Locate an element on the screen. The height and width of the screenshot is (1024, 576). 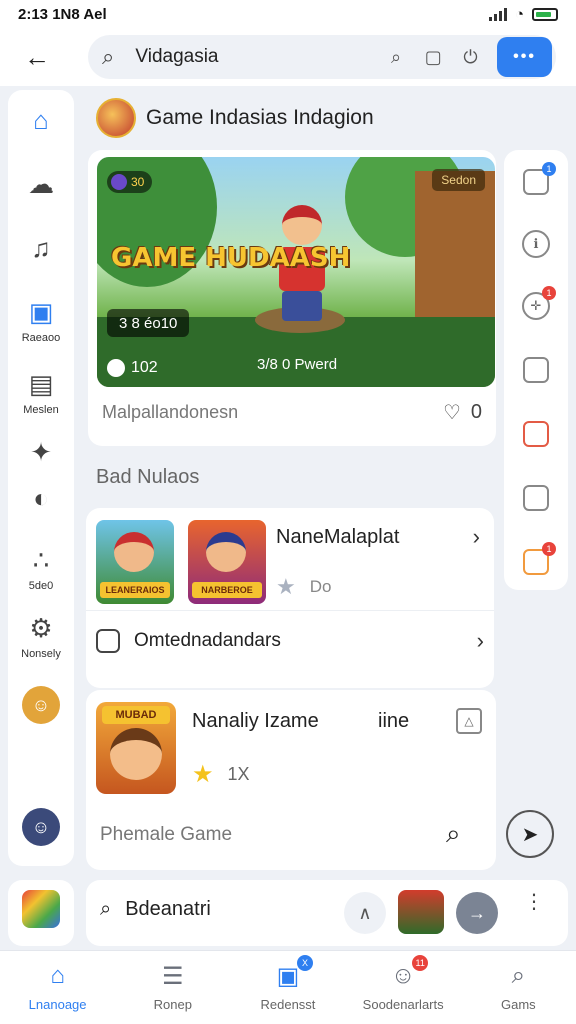
likes: ♡ 0 is located at coordinates (462, 412).